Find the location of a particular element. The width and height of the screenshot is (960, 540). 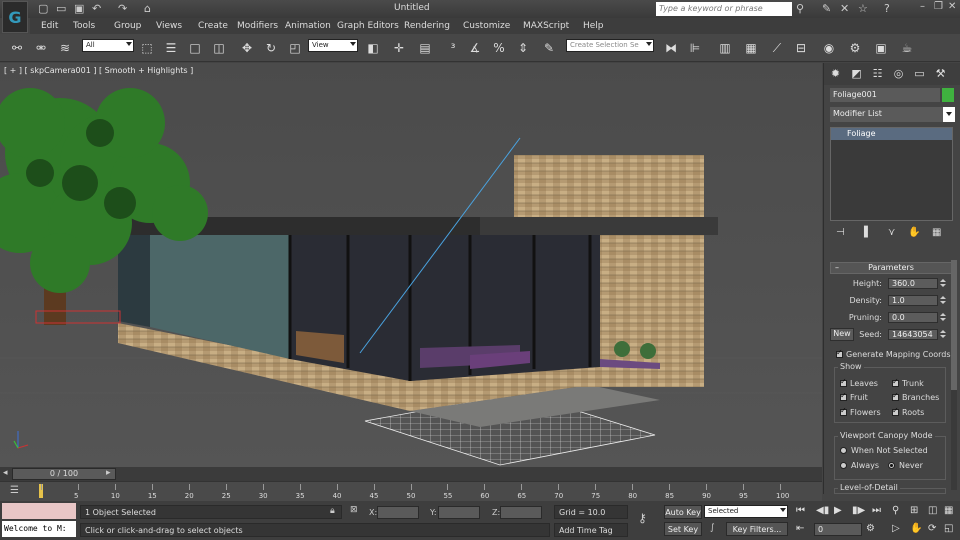

maxscript-input: Welcome to M: is located at coordinates (39, 529).